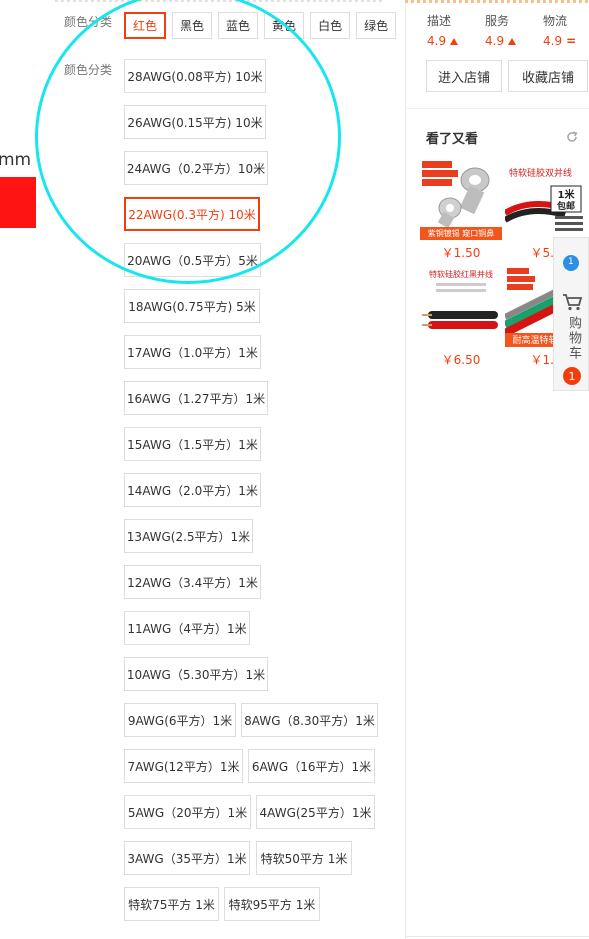  Describe the element at coordinates (171, 904) in the screenshot. I see `size-option: 特软75平方 1米` at that location.